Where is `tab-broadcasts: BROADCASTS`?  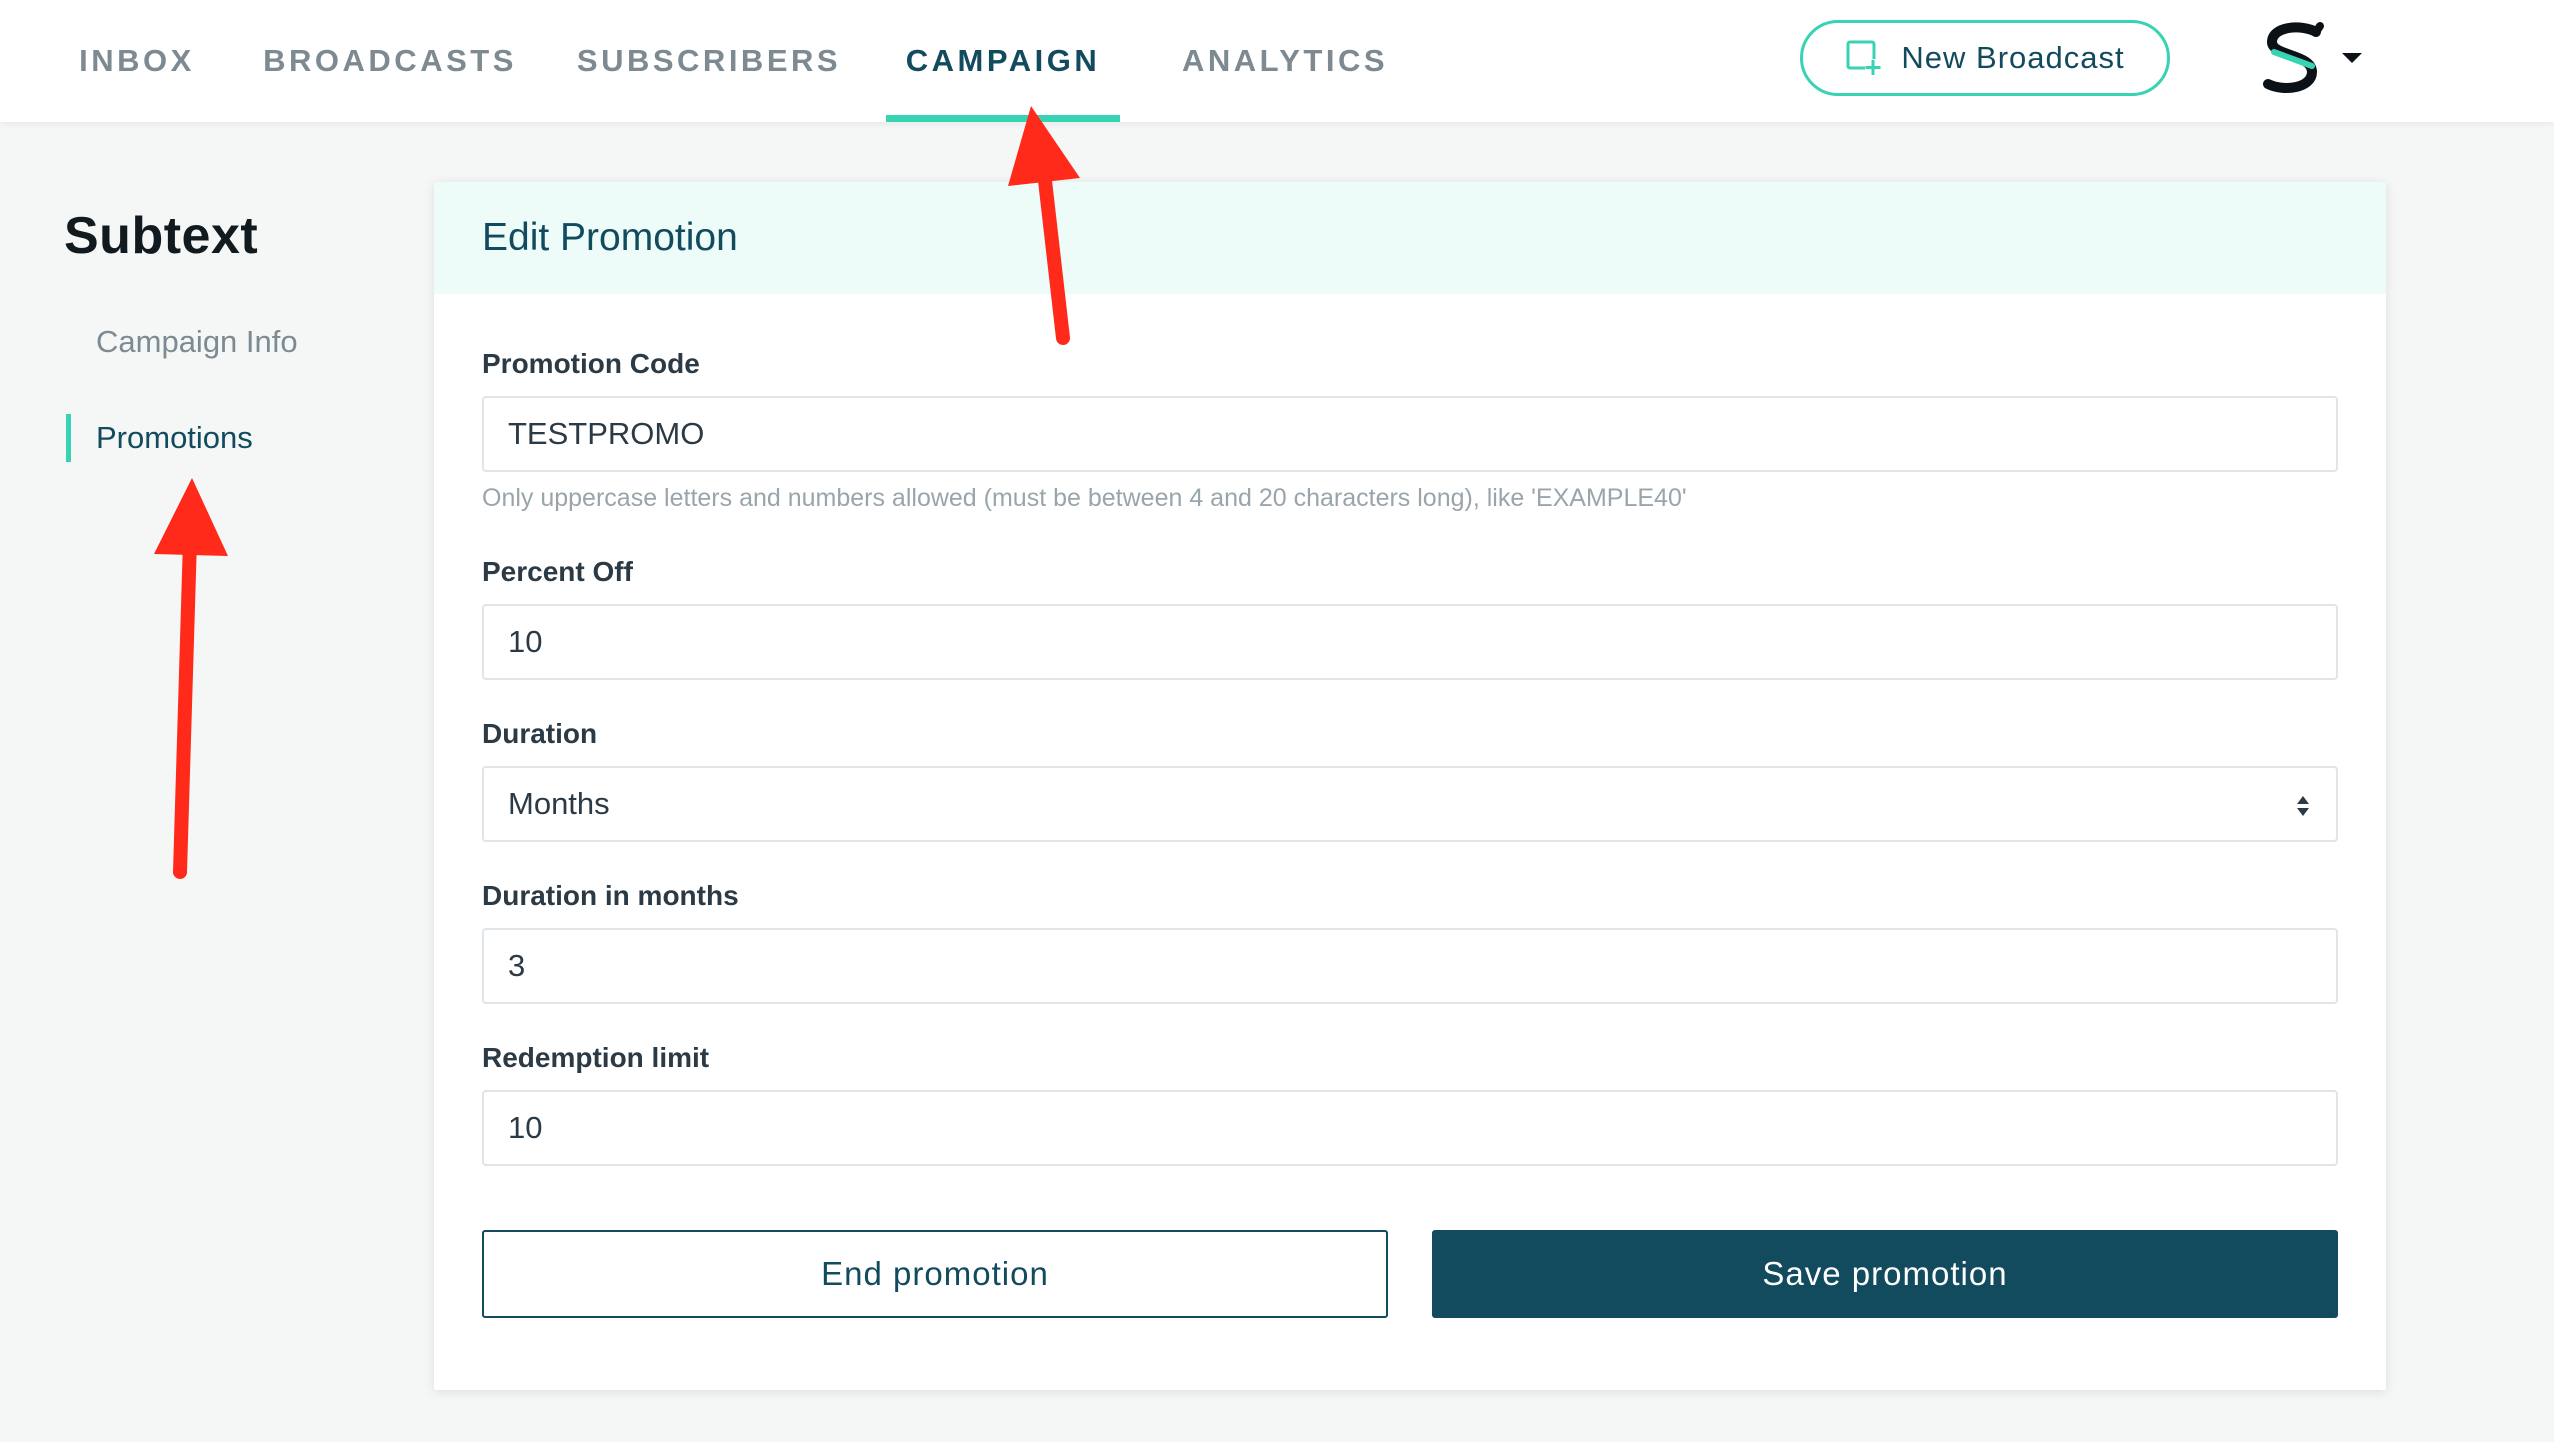 tab-broadcasts: BROADCASTS is located at coordinates (388, 61).